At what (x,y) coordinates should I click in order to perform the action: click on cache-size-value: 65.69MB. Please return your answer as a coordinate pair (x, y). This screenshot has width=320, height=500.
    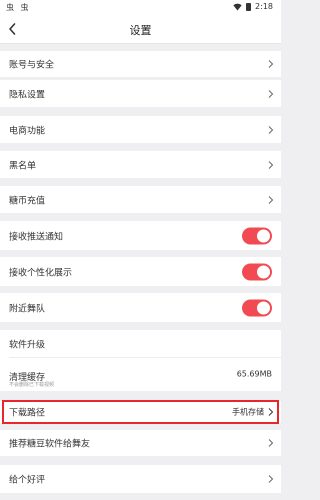
    Looking at the image, I should click on (254, 374).